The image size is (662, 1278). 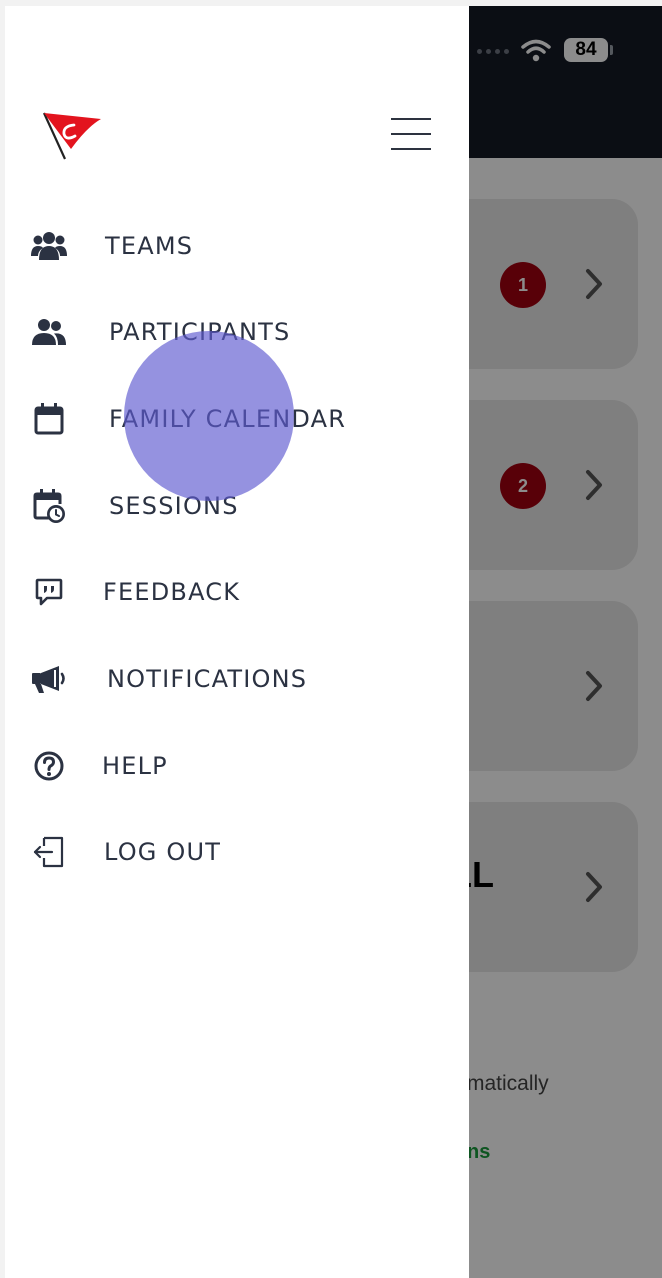 I want to click on calendar-clock-icon, so click(x=49, y=506).